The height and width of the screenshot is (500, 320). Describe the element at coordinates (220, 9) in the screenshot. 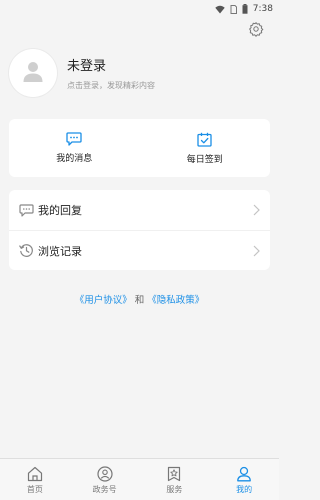

I see `wifi-icon` at that location.